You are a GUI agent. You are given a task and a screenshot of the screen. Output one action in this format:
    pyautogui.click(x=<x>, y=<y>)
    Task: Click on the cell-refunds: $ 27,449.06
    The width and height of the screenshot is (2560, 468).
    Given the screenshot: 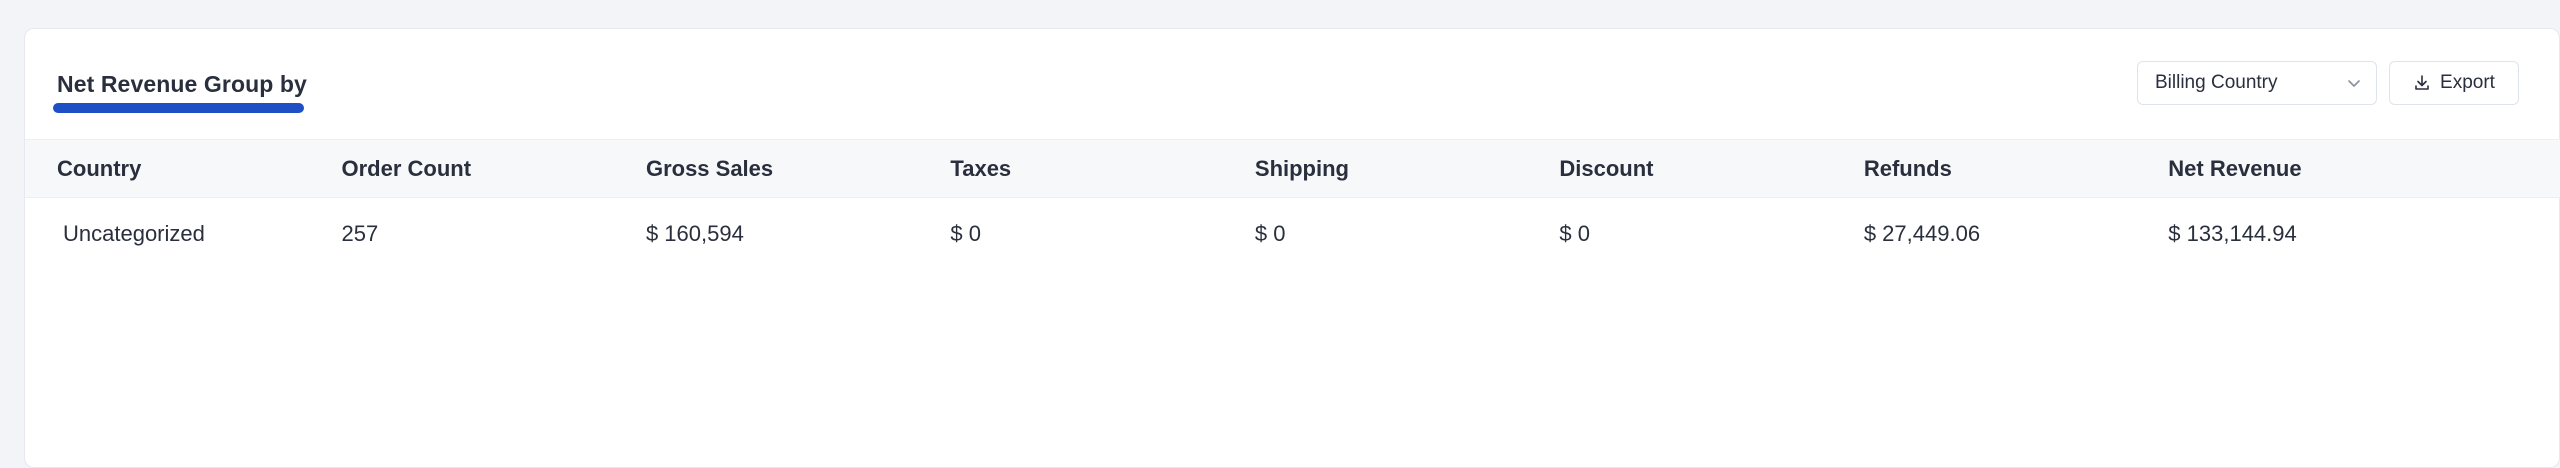 What is the action you would take?
    pyautogui.click(x=1922, y=233)
    